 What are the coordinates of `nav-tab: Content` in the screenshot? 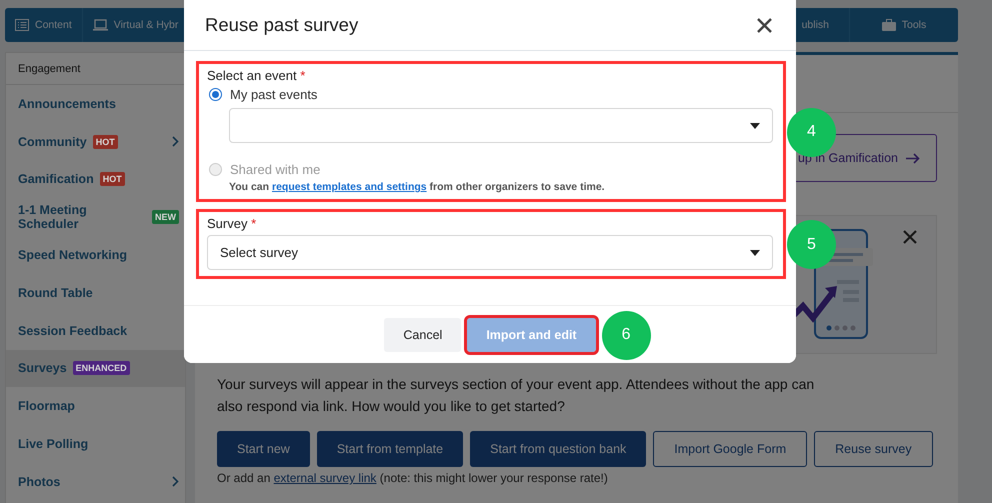 It's located at (44, 25).